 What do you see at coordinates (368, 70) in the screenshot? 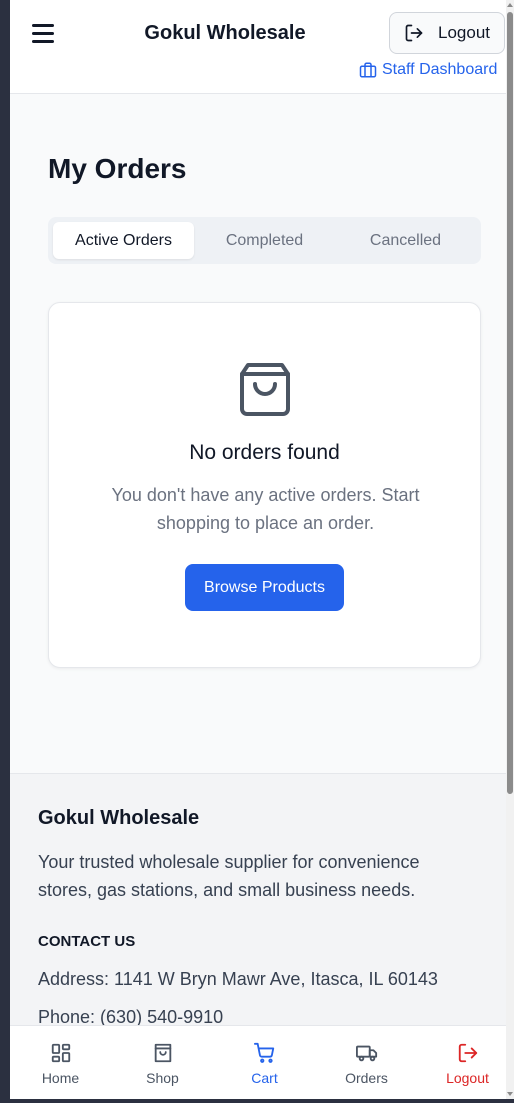
I see `briefcase-icon` at bounding box center [368, 70].